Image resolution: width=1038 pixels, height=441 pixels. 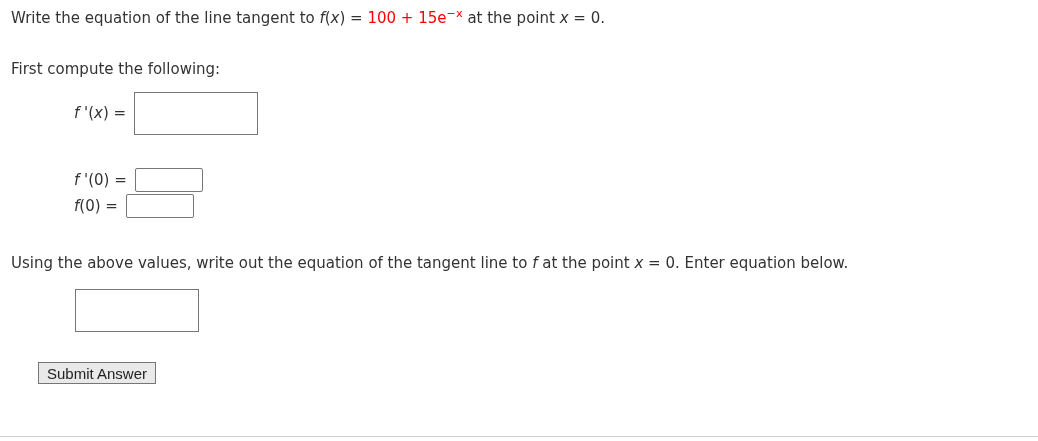 I want to click on submit-button: Submit Answer, so click(x=97, y=372).